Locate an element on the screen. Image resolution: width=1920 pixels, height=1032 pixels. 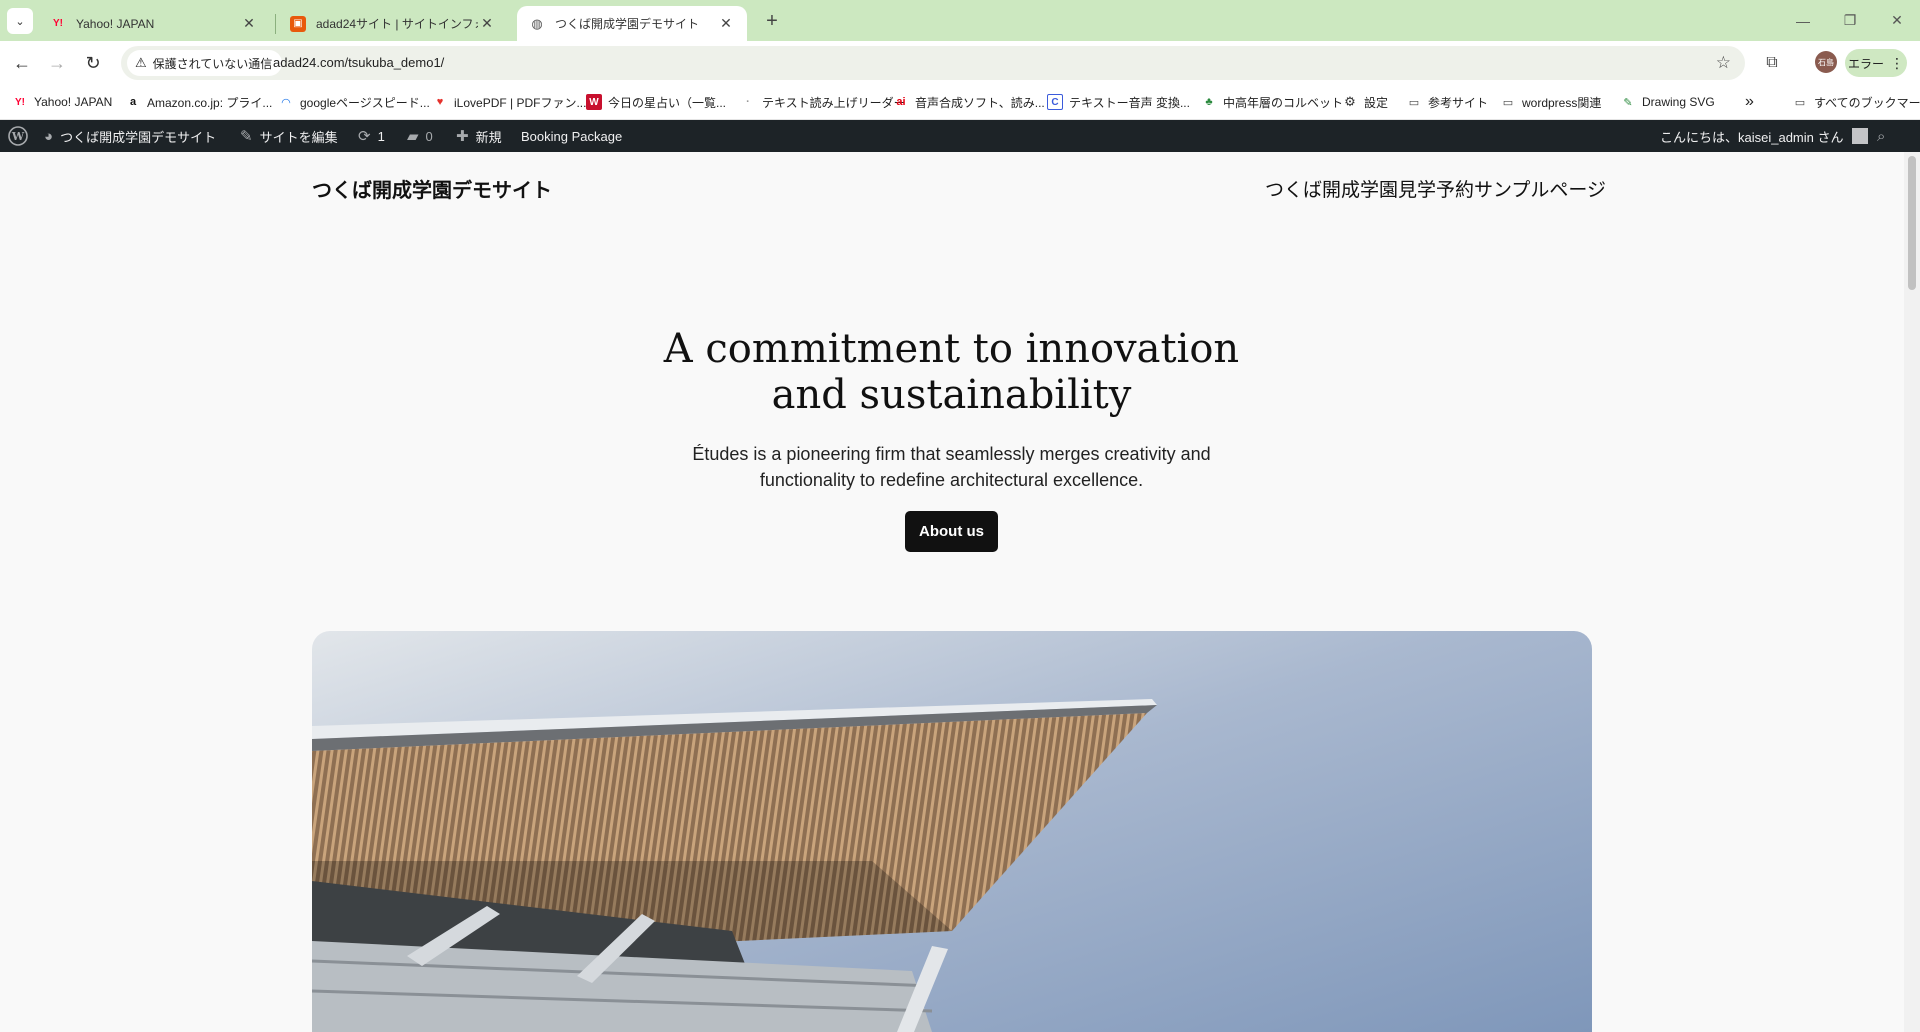
tab-tsukuba-demo: ◍ つくば開成学園デモサイト ✕ is located at coordinates (632, 23).